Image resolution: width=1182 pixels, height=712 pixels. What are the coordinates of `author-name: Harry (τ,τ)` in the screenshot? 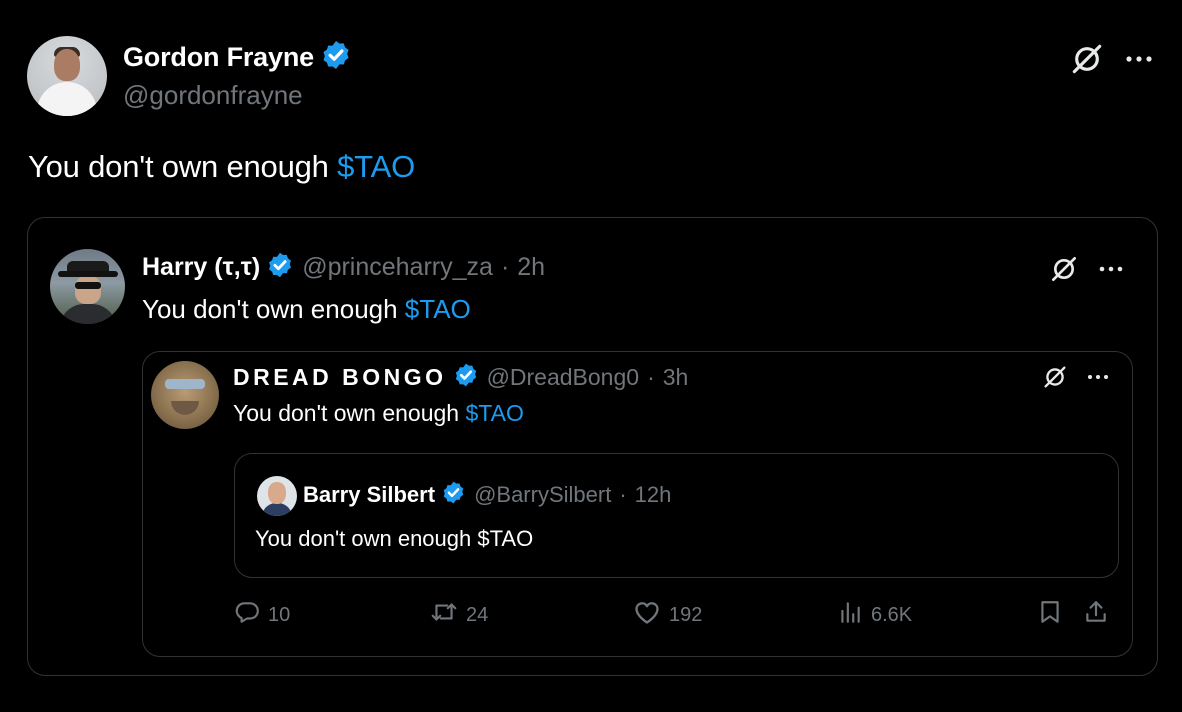 It's located at (201, 267).